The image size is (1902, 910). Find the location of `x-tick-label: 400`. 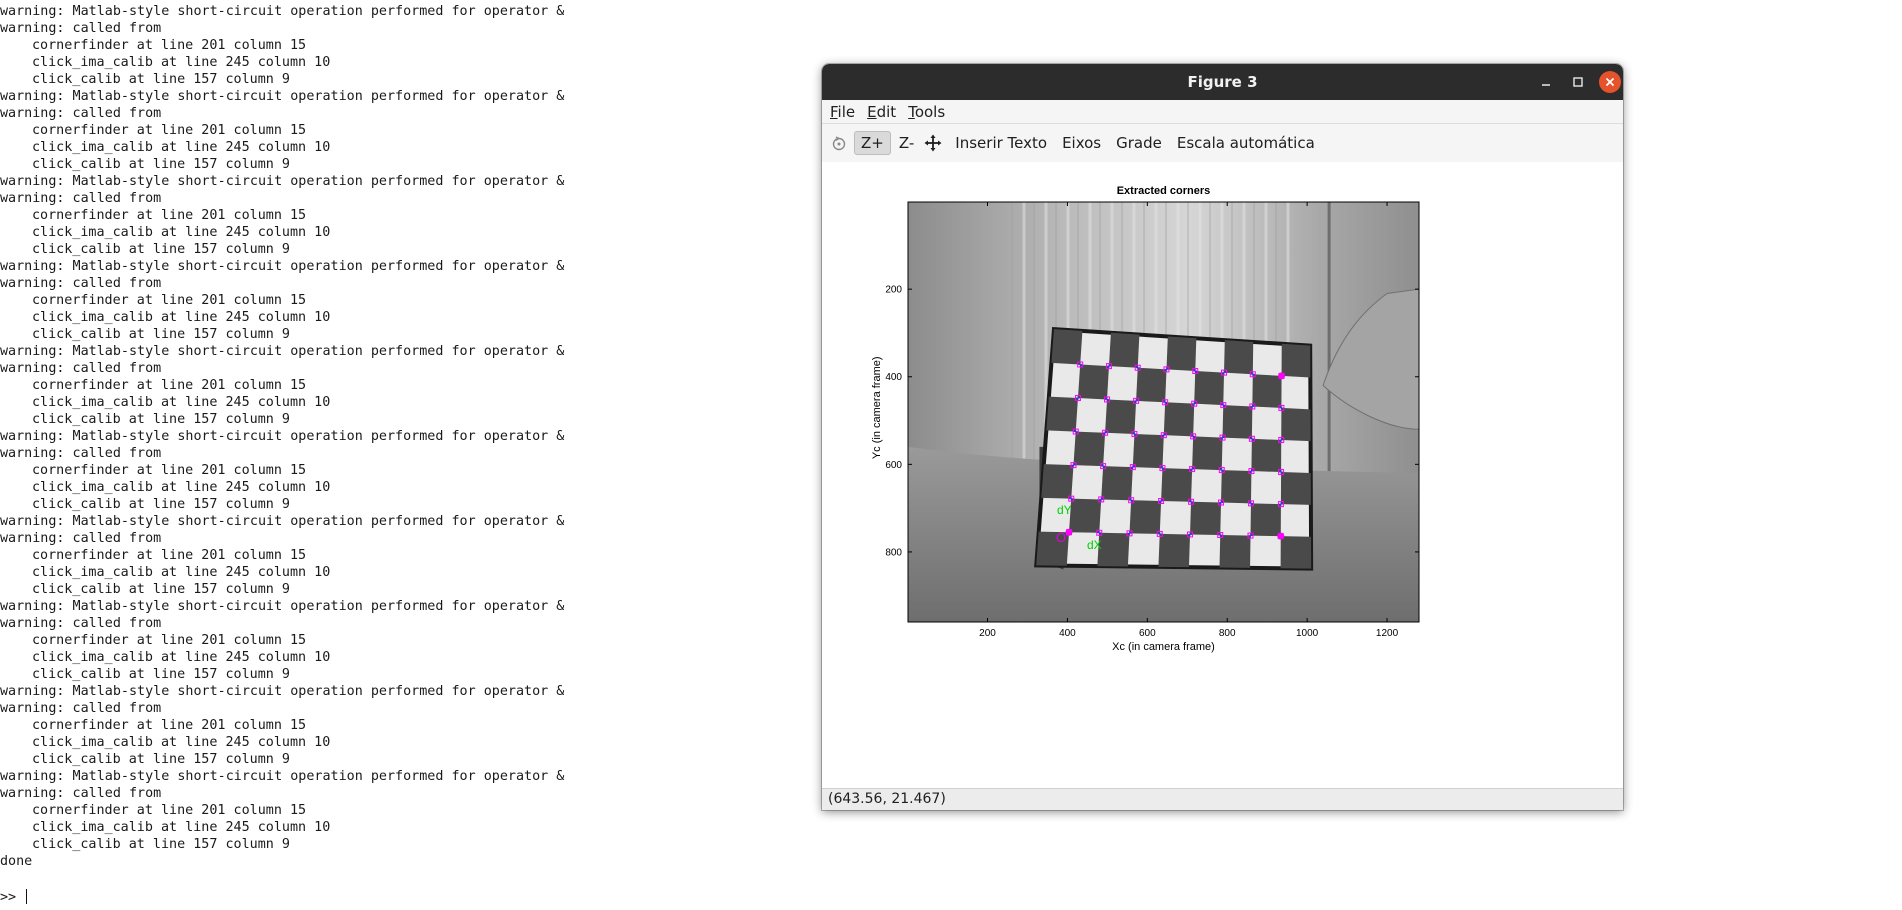

x-tick-label: 400 is located at coordinates (1067, 633).